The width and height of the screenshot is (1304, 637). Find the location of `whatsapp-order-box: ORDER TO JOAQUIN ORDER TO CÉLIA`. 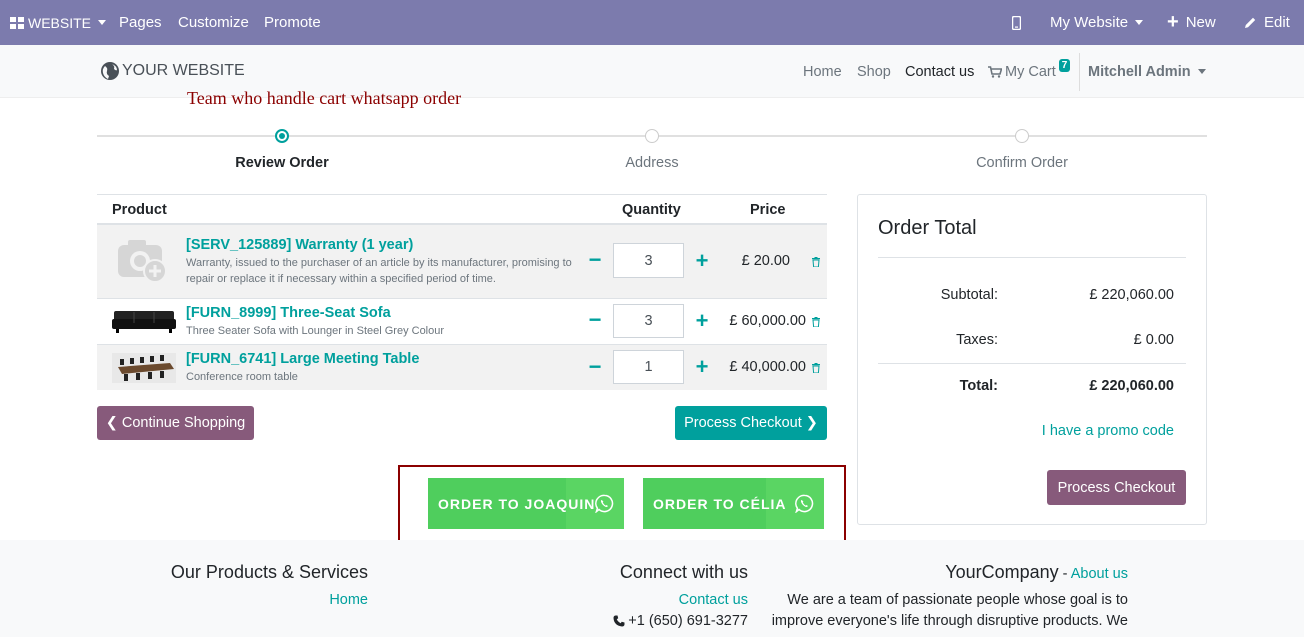

whatsapp-order-box: ORDER TO JOAQUIN ORDER TO CÉLIA is located at coordinates (622, 505).